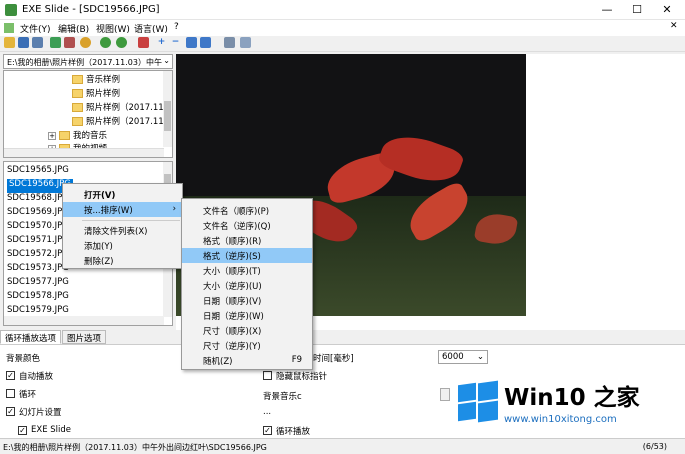 The height and width of the screenshot is (454, 685). What do you see at coordinates (77, 136) in the screenshot?
I see `tree-item: + 我的音乐` at bounding box center [77, 136].